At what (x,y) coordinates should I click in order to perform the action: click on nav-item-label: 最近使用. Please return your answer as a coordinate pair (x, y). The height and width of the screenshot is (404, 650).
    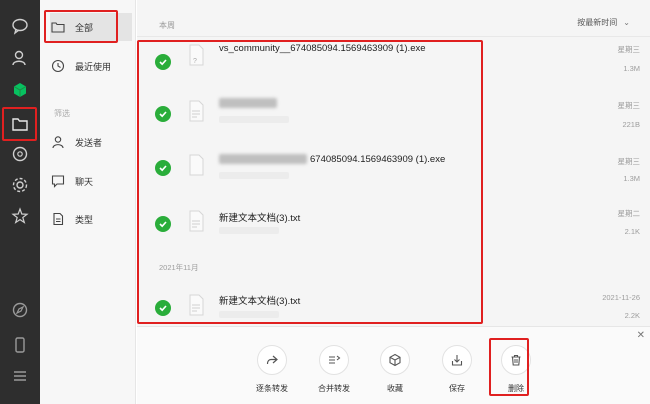
    Looking at the image, I should click on (93, 66).